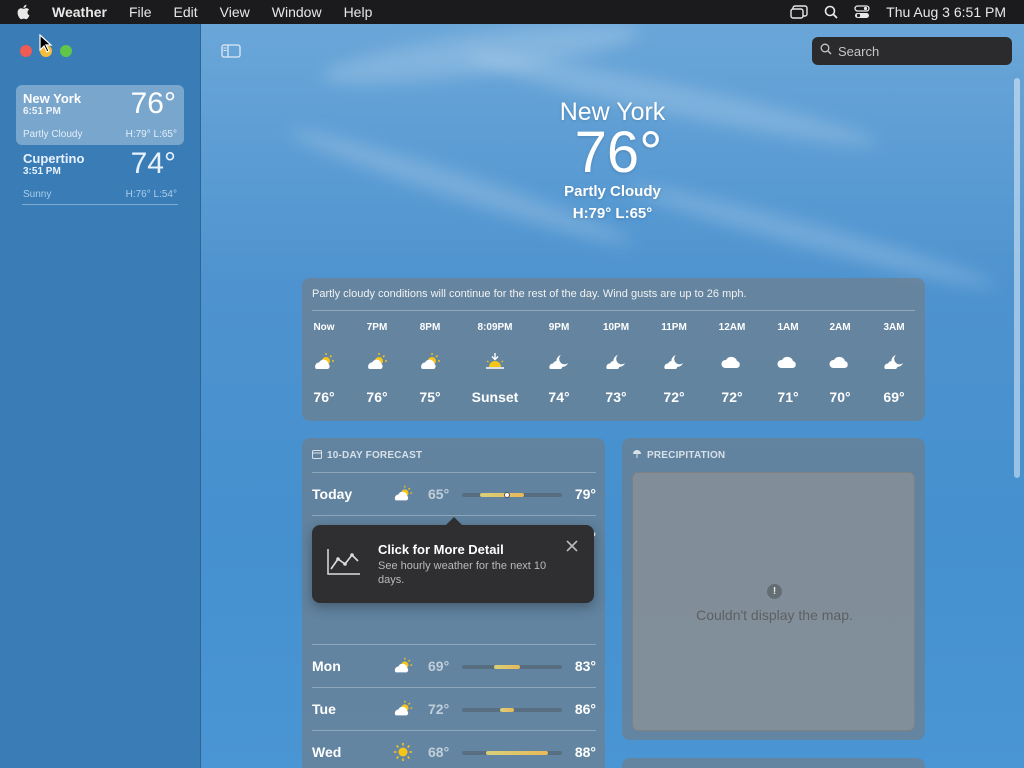 Image resolution: width=1024 pixels, height=768 pixels. I want to click on screen-mirroring-icon, so click(799, 12).